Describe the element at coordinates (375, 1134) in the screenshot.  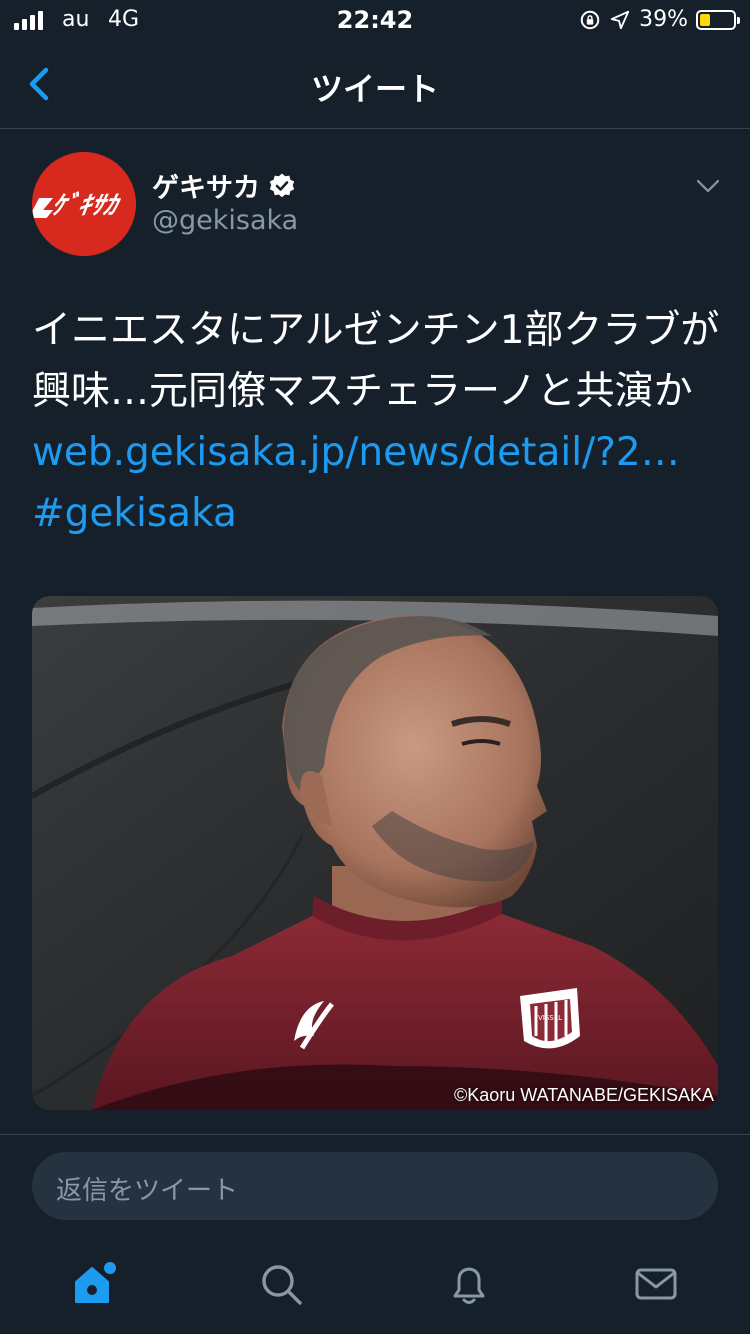
I see `divider` at that location.